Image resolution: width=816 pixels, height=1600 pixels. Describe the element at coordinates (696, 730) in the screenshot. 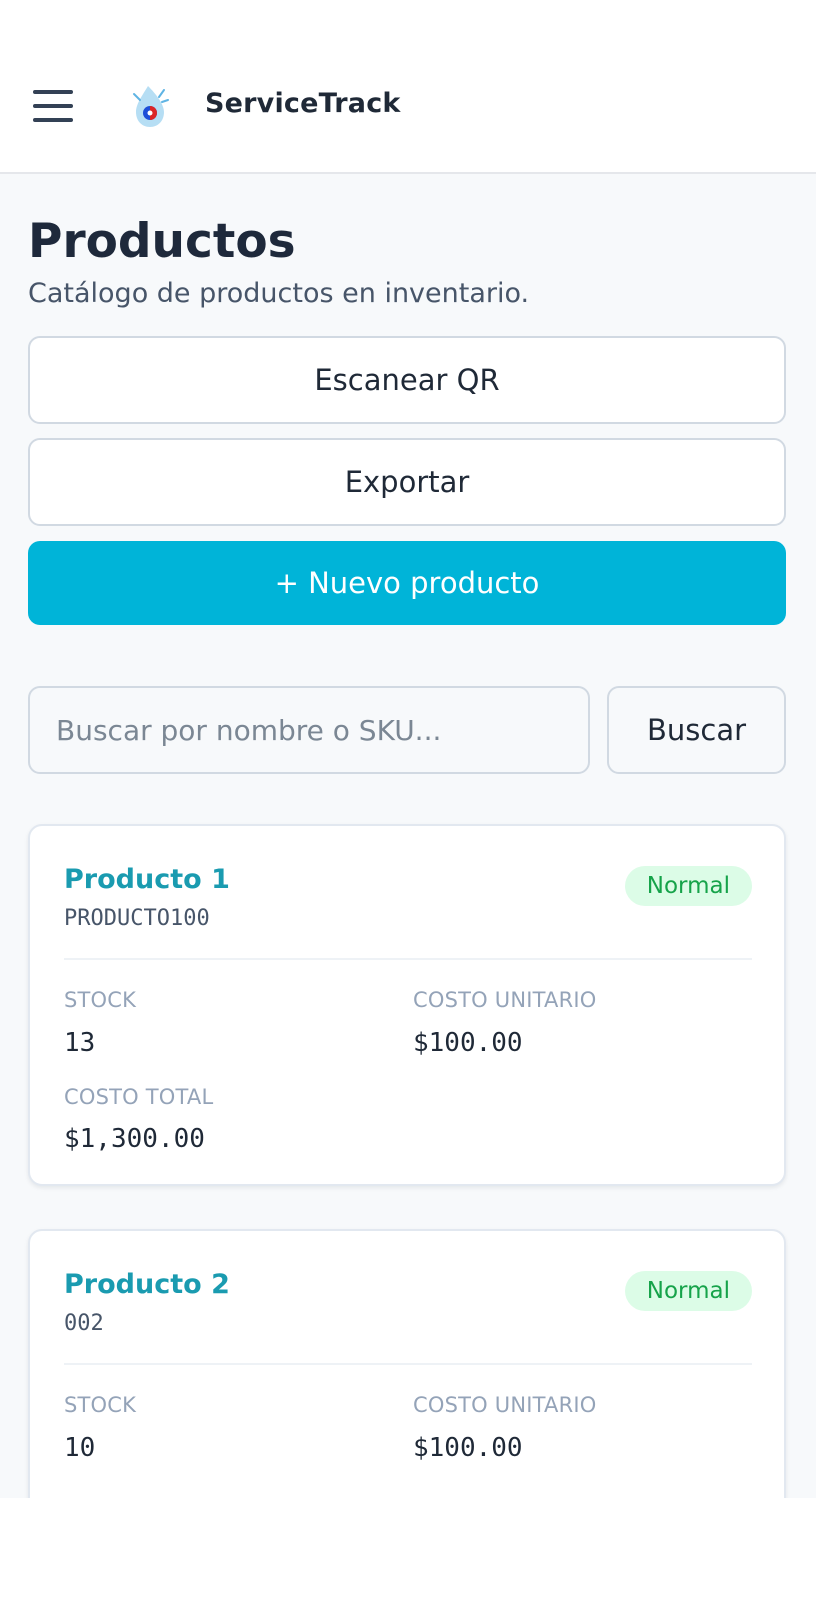

I see `search-button: Buscar` at that location.